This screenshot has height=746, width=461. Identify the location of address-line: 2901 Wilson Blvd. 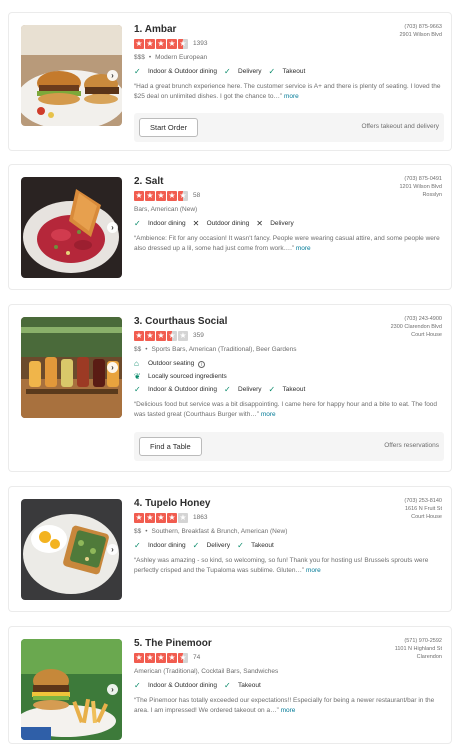
(421, 35).